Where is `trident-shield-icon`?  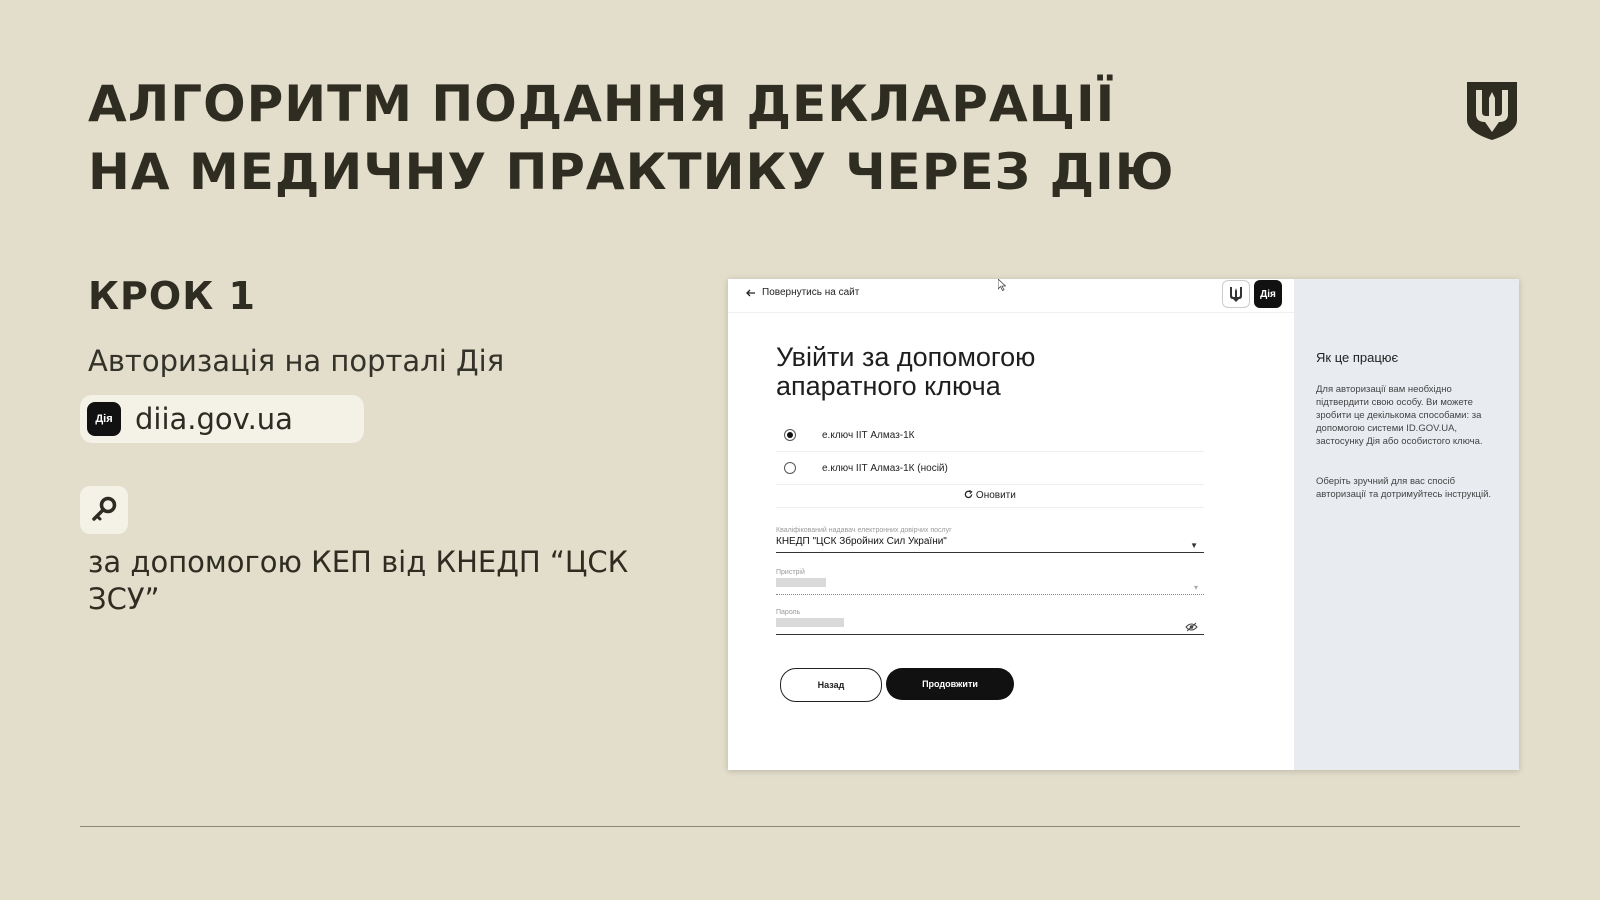
trident-shield-icon is located at coordinates (1492, 111).